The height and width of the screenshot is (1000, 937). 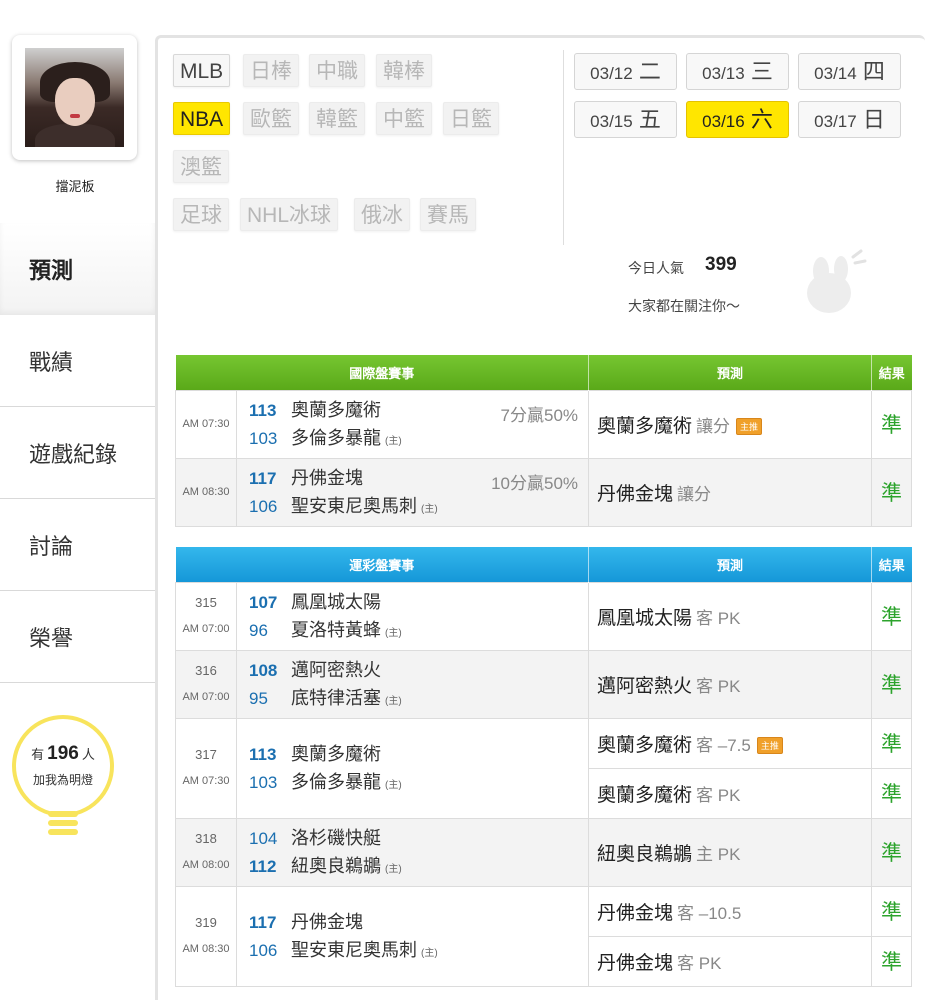 I want to click on avatar, so click(x=74, y=97).